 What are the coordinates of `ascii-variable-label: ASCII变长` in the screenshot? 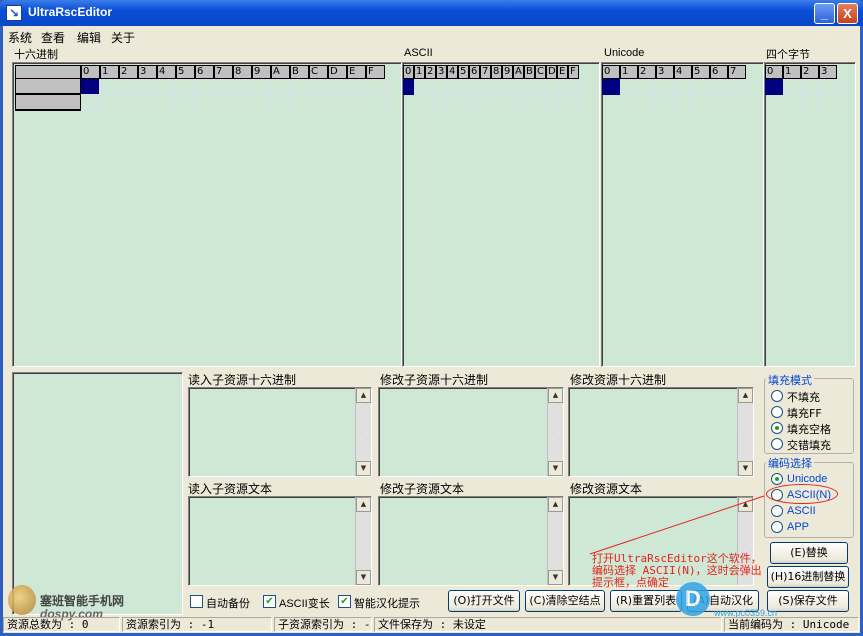 It's located at (304, 603).